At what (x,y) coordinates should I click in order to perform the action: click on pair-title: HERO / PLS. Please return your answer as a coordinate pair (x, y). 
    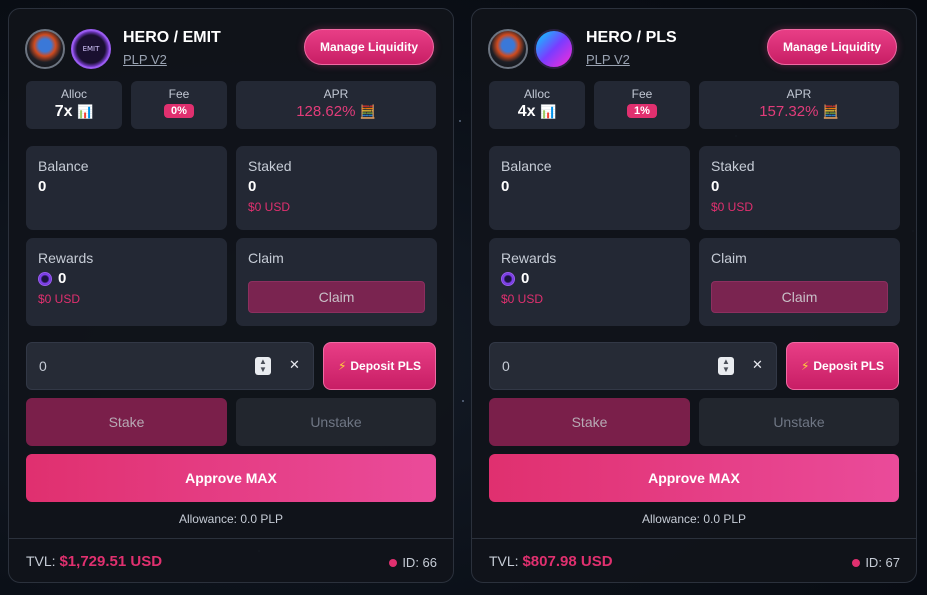
    Looking at the image, I should click on (631, 37).